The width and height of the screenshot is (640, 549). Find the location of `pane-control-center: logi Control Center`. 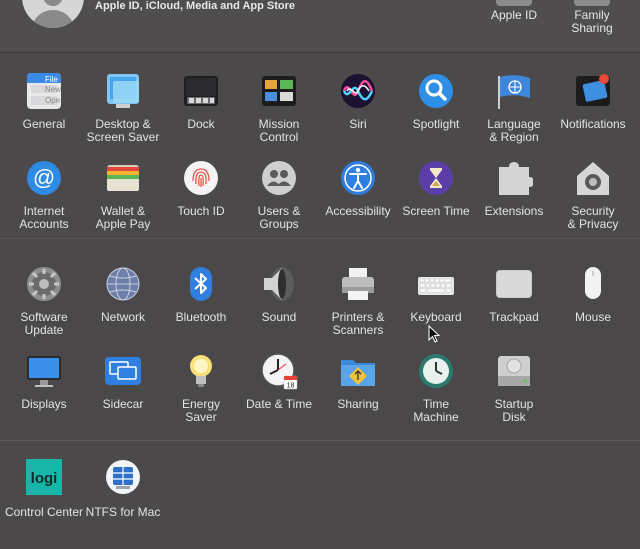

pane-control-center: logi Control Center is located at coordinates (44, 488).